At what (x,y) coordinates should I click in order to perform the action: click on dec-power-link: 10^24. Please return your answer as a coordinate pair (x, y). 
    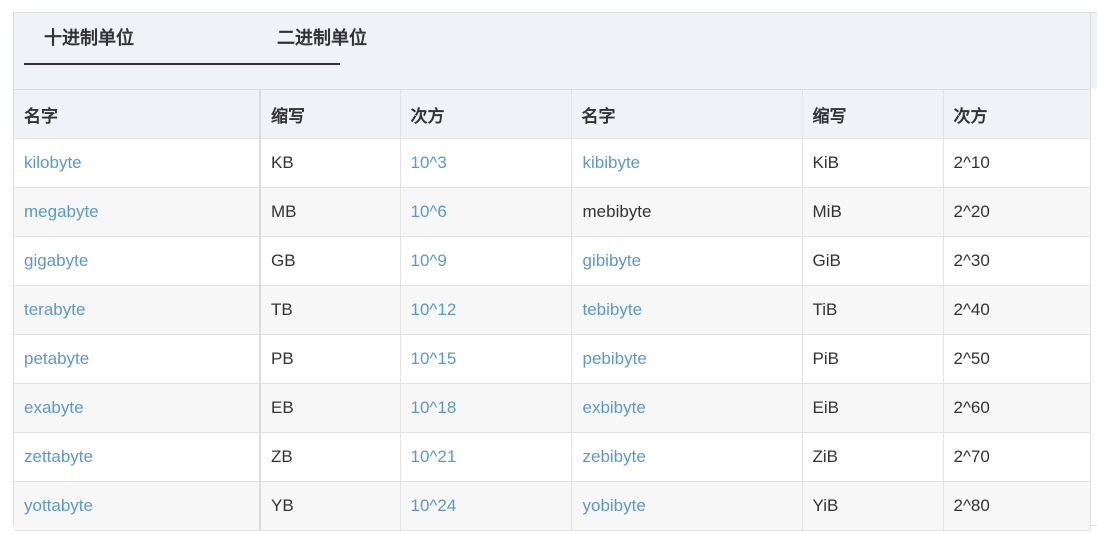
    Looking at the image, I should click on (486, 506).